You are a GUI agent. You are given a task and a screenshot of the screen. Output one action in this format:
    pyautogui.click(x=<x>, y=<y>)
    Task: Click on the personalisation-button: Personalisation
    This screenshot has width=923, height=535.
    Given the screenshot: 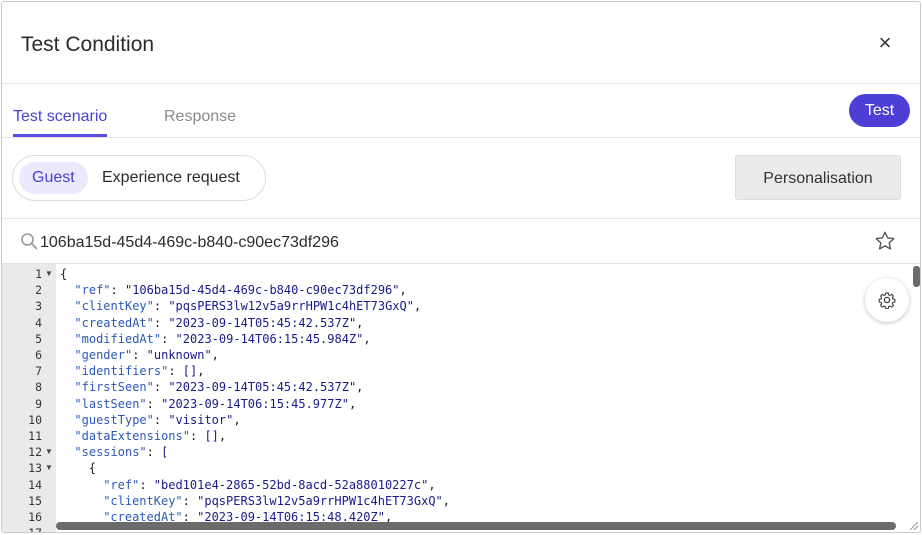 What is the action you would take?
    pyautogui.click(x=818, y=177)
    